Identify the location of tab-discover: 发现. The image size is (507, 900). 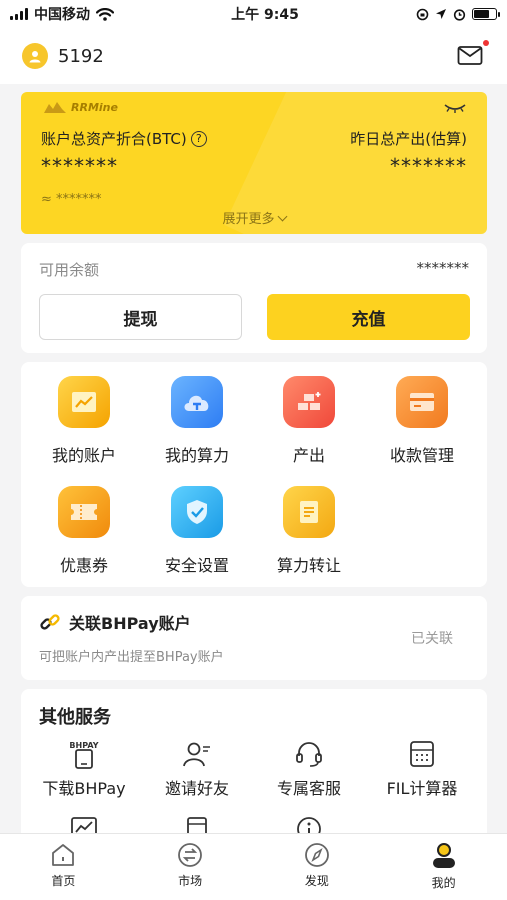
(317, 867).